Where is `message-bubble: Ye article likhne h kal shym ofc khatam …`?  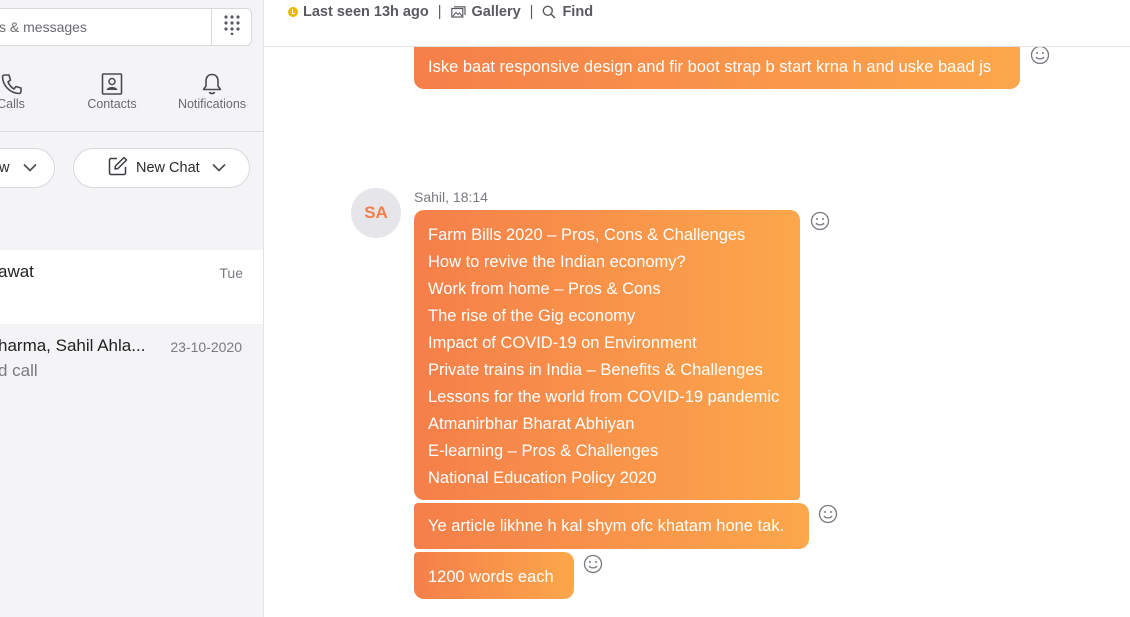
message-bubble: Ye article likhne h kal shym ofc khatam … is located at coordinates (611, 526).